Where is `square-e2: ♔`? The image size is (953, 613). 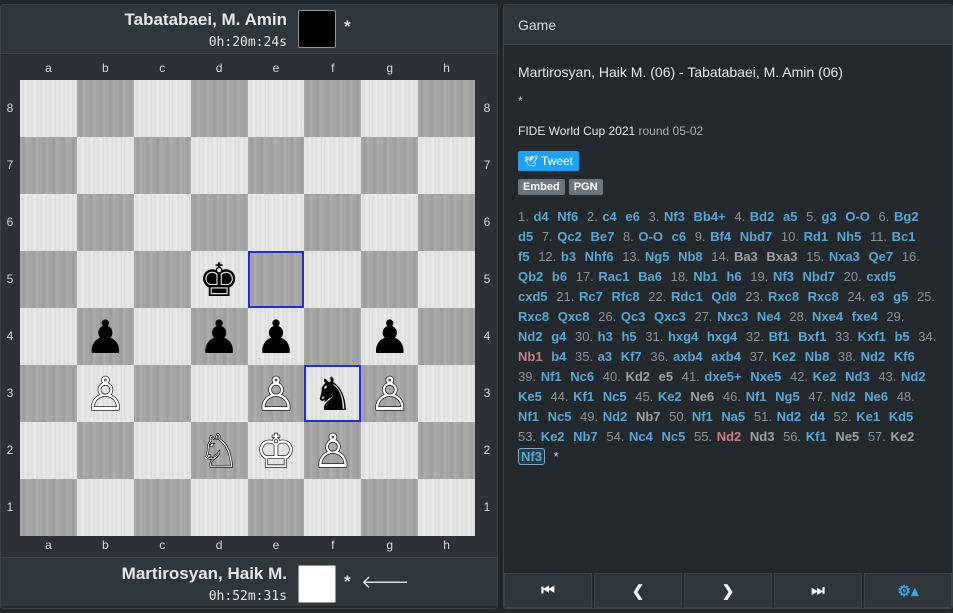
square-e2: ♔ is located at coordinates (276, 450).